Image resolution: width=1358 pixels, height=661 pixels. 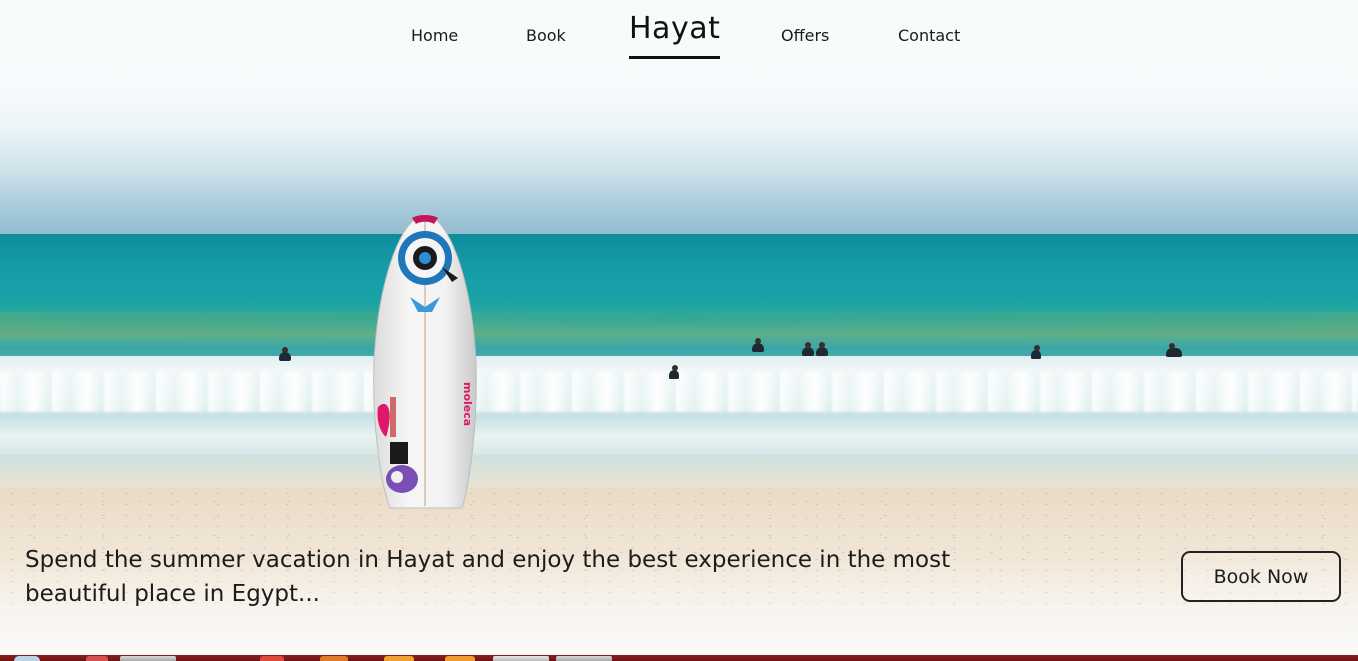 What do you see at coordinates (929, 35) in the screenshot?
I see `nav-contact-link: Contact` at bounding box center [929, 35].